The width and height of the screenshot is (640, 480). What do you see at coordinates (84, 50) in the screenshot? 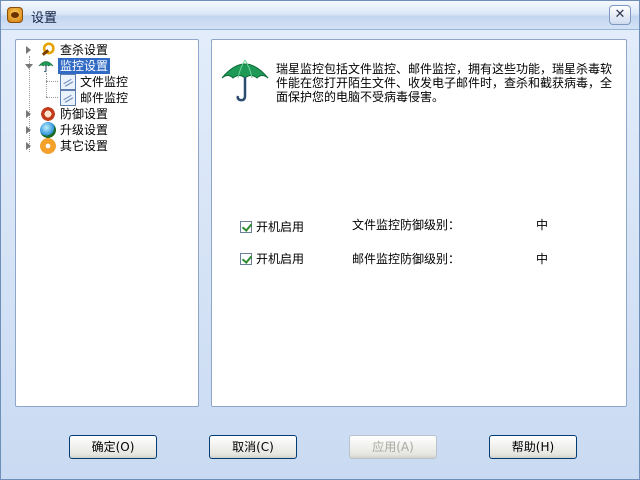
I see `tree-item-label: 查杀设置` at bounding box center [84, 50].